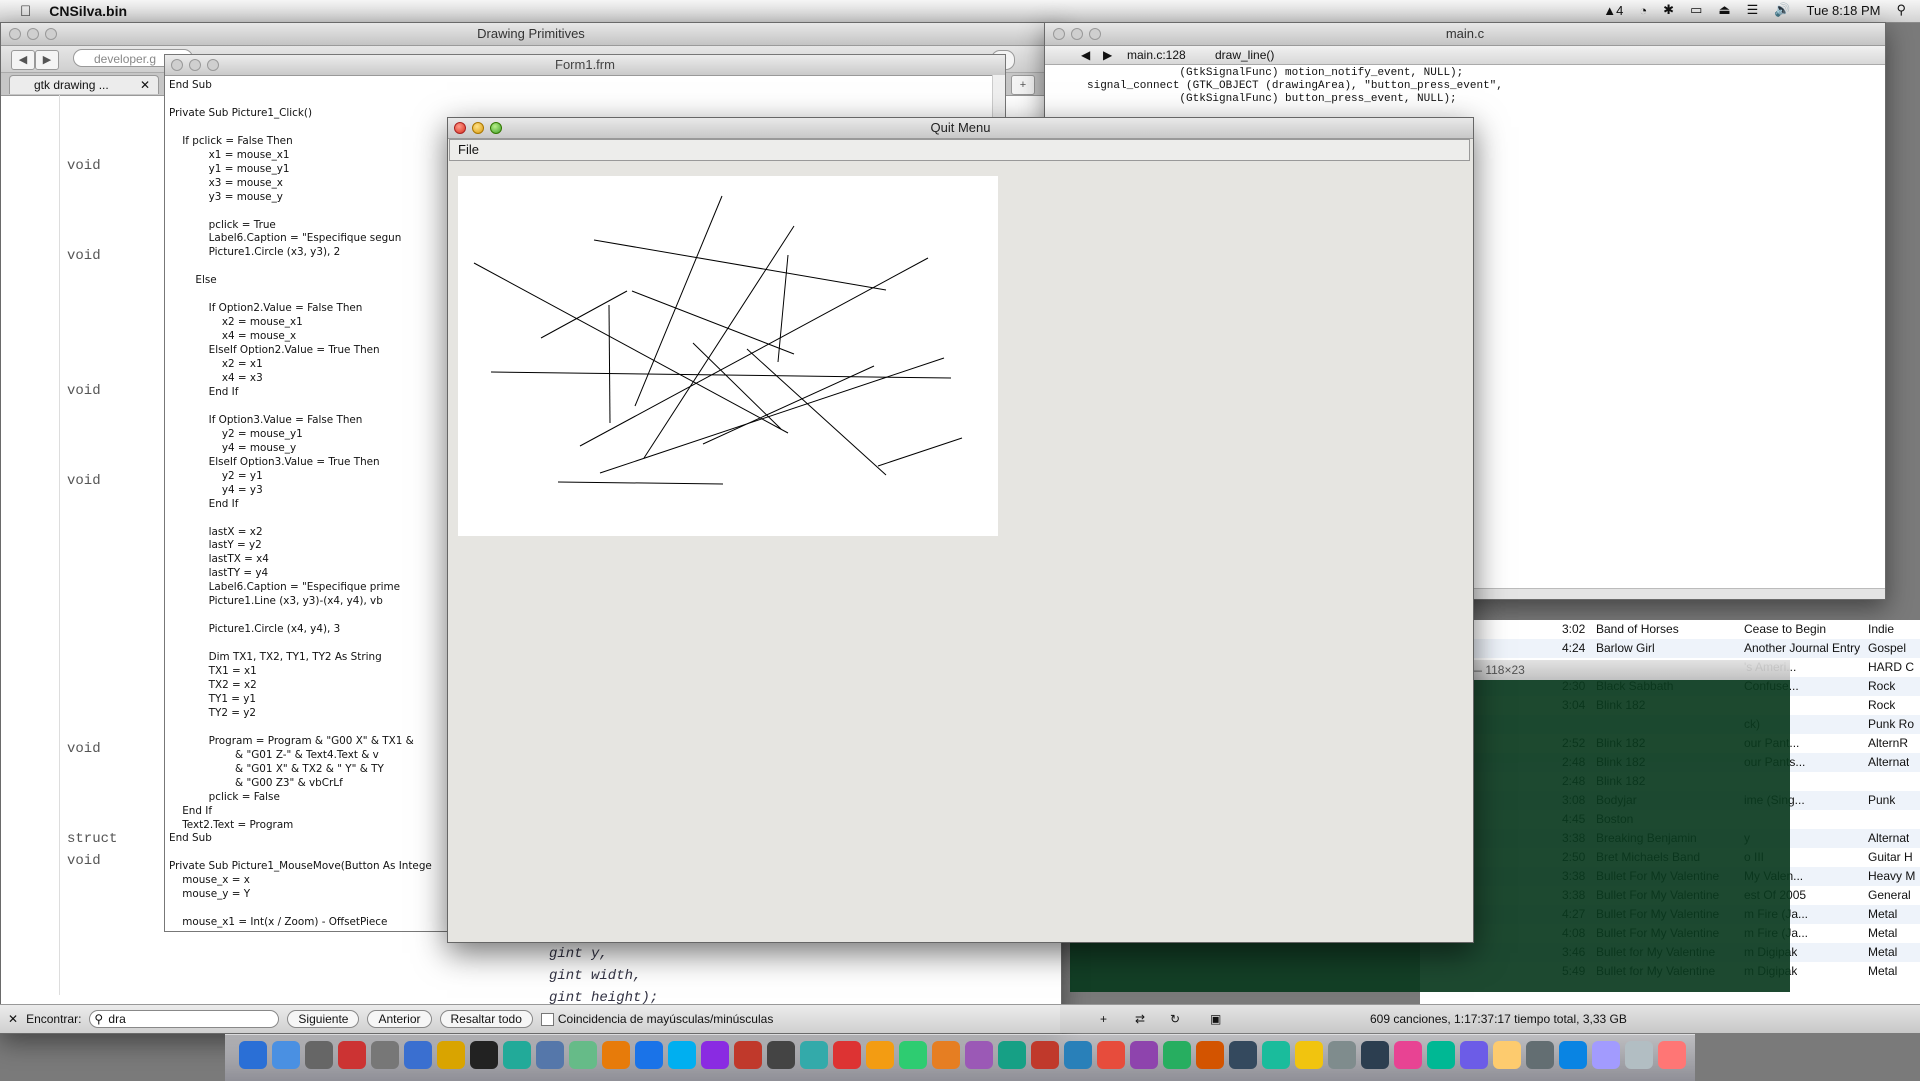 This screenshot has height=1081, width=1920. Describe the element at coordinates (649, 1055) in the screenshot. I see `itunes-icon` at that location.